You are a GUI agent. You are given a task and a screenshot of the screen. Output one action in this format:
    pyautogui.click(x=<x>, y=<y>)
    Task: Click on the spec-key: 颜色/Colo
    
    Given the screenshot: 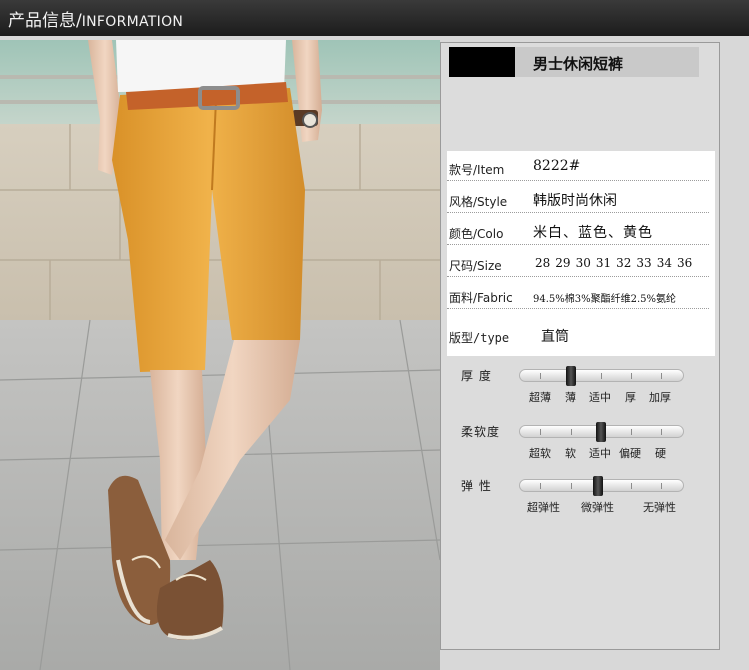 What is the action you would take?
    pyautogui.click(x=476, y=234)
    